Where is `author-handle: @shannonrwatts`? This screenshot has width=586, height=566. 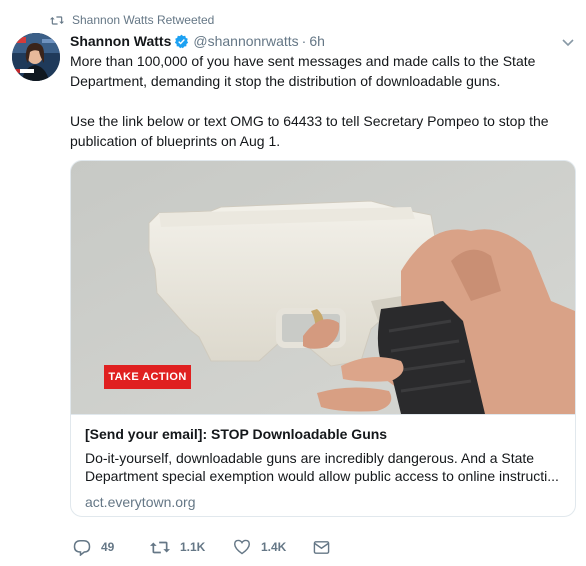
author-handle: @shannonrwatts is located at coordinates (245, 41).